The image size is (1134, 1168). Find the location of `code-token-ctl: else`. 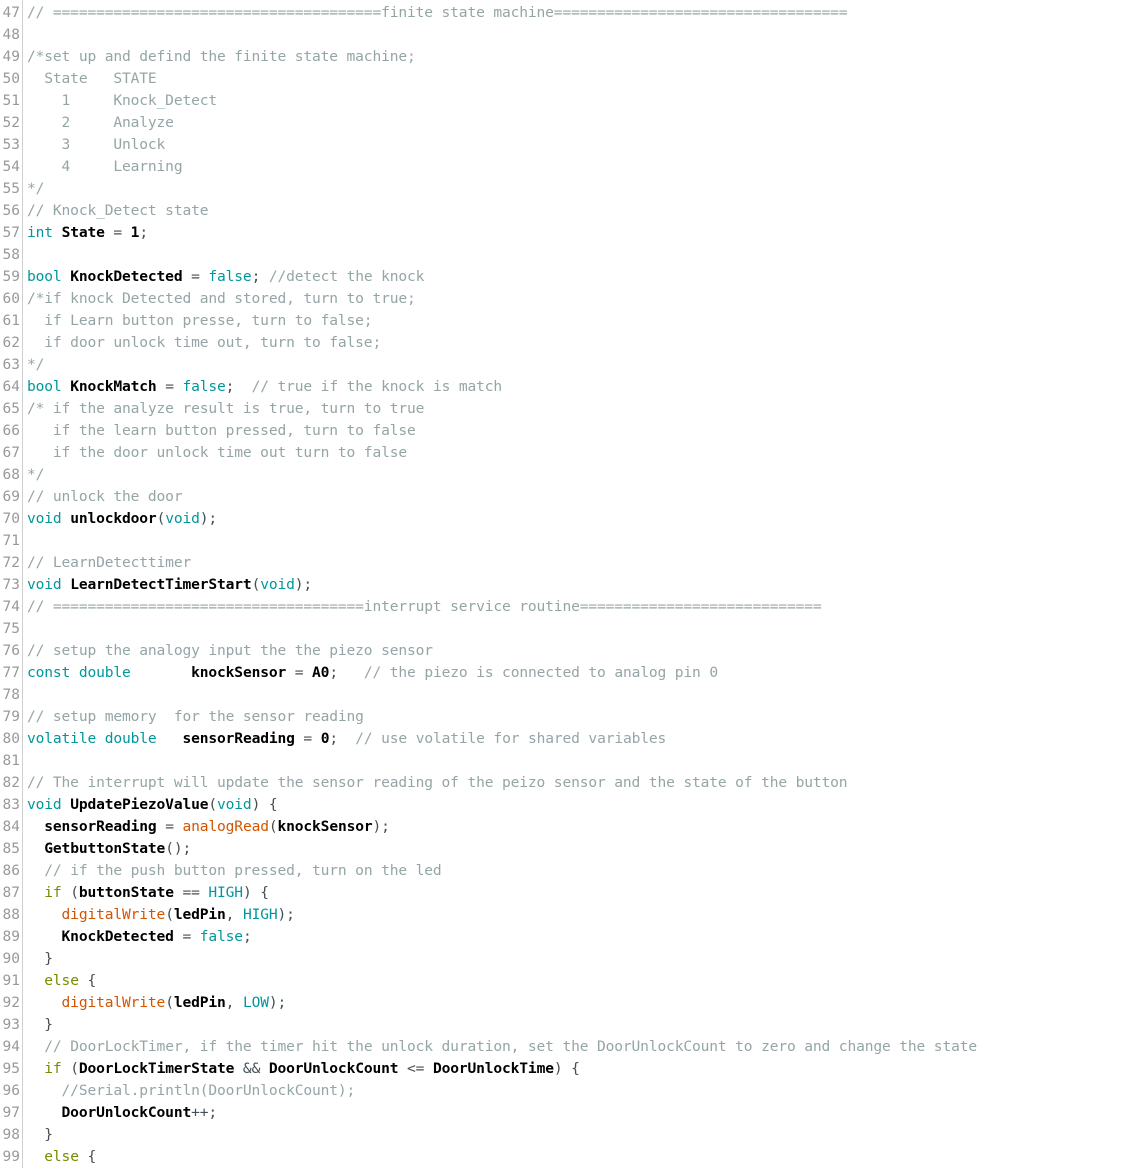

code-token-ctl: else is located at coordinates (61, 980).